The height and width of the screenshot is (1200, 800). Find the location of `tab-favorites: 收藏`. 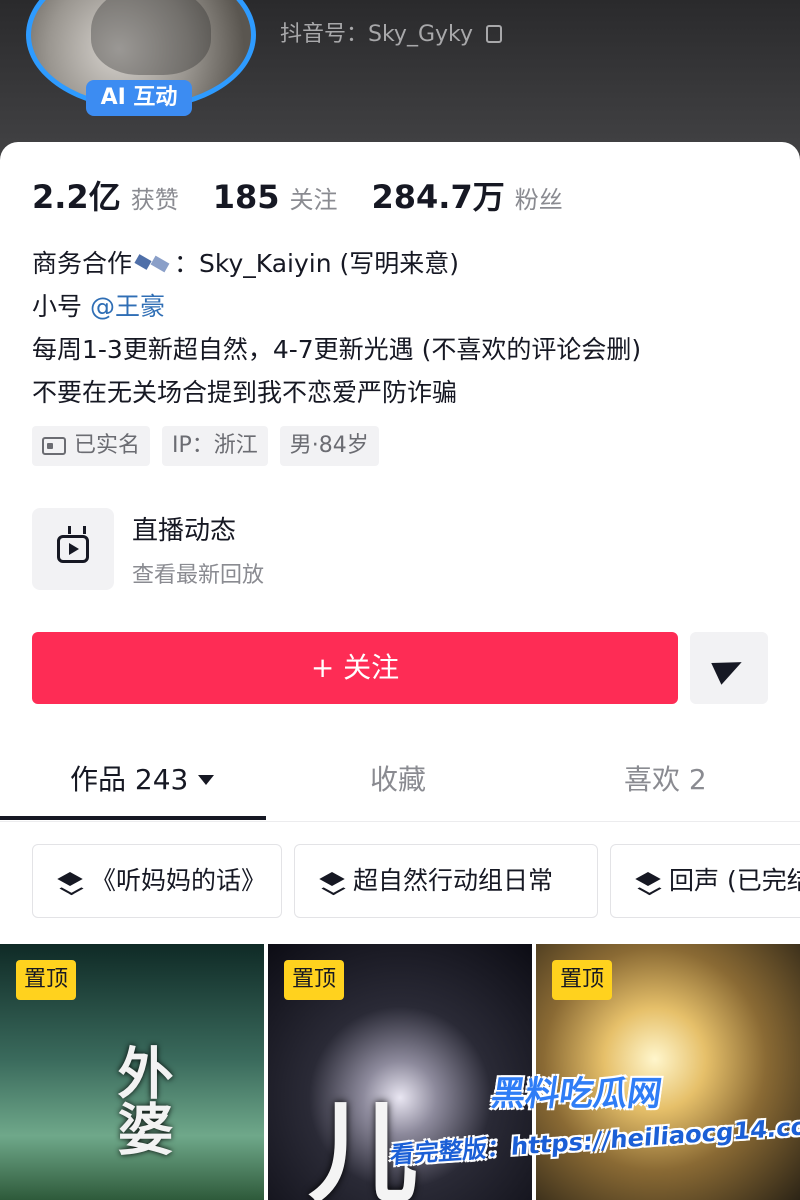

tab-favorites: 收藏 is located at coordinates (398, 787).